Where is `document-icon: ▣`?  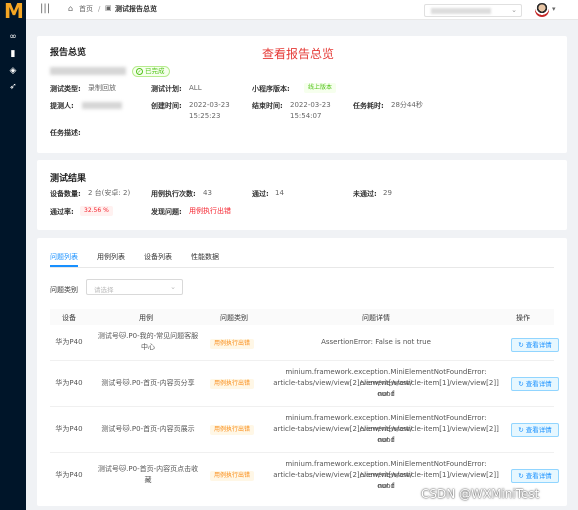 document-icon: ▣ is located at coordinates (108, 8).